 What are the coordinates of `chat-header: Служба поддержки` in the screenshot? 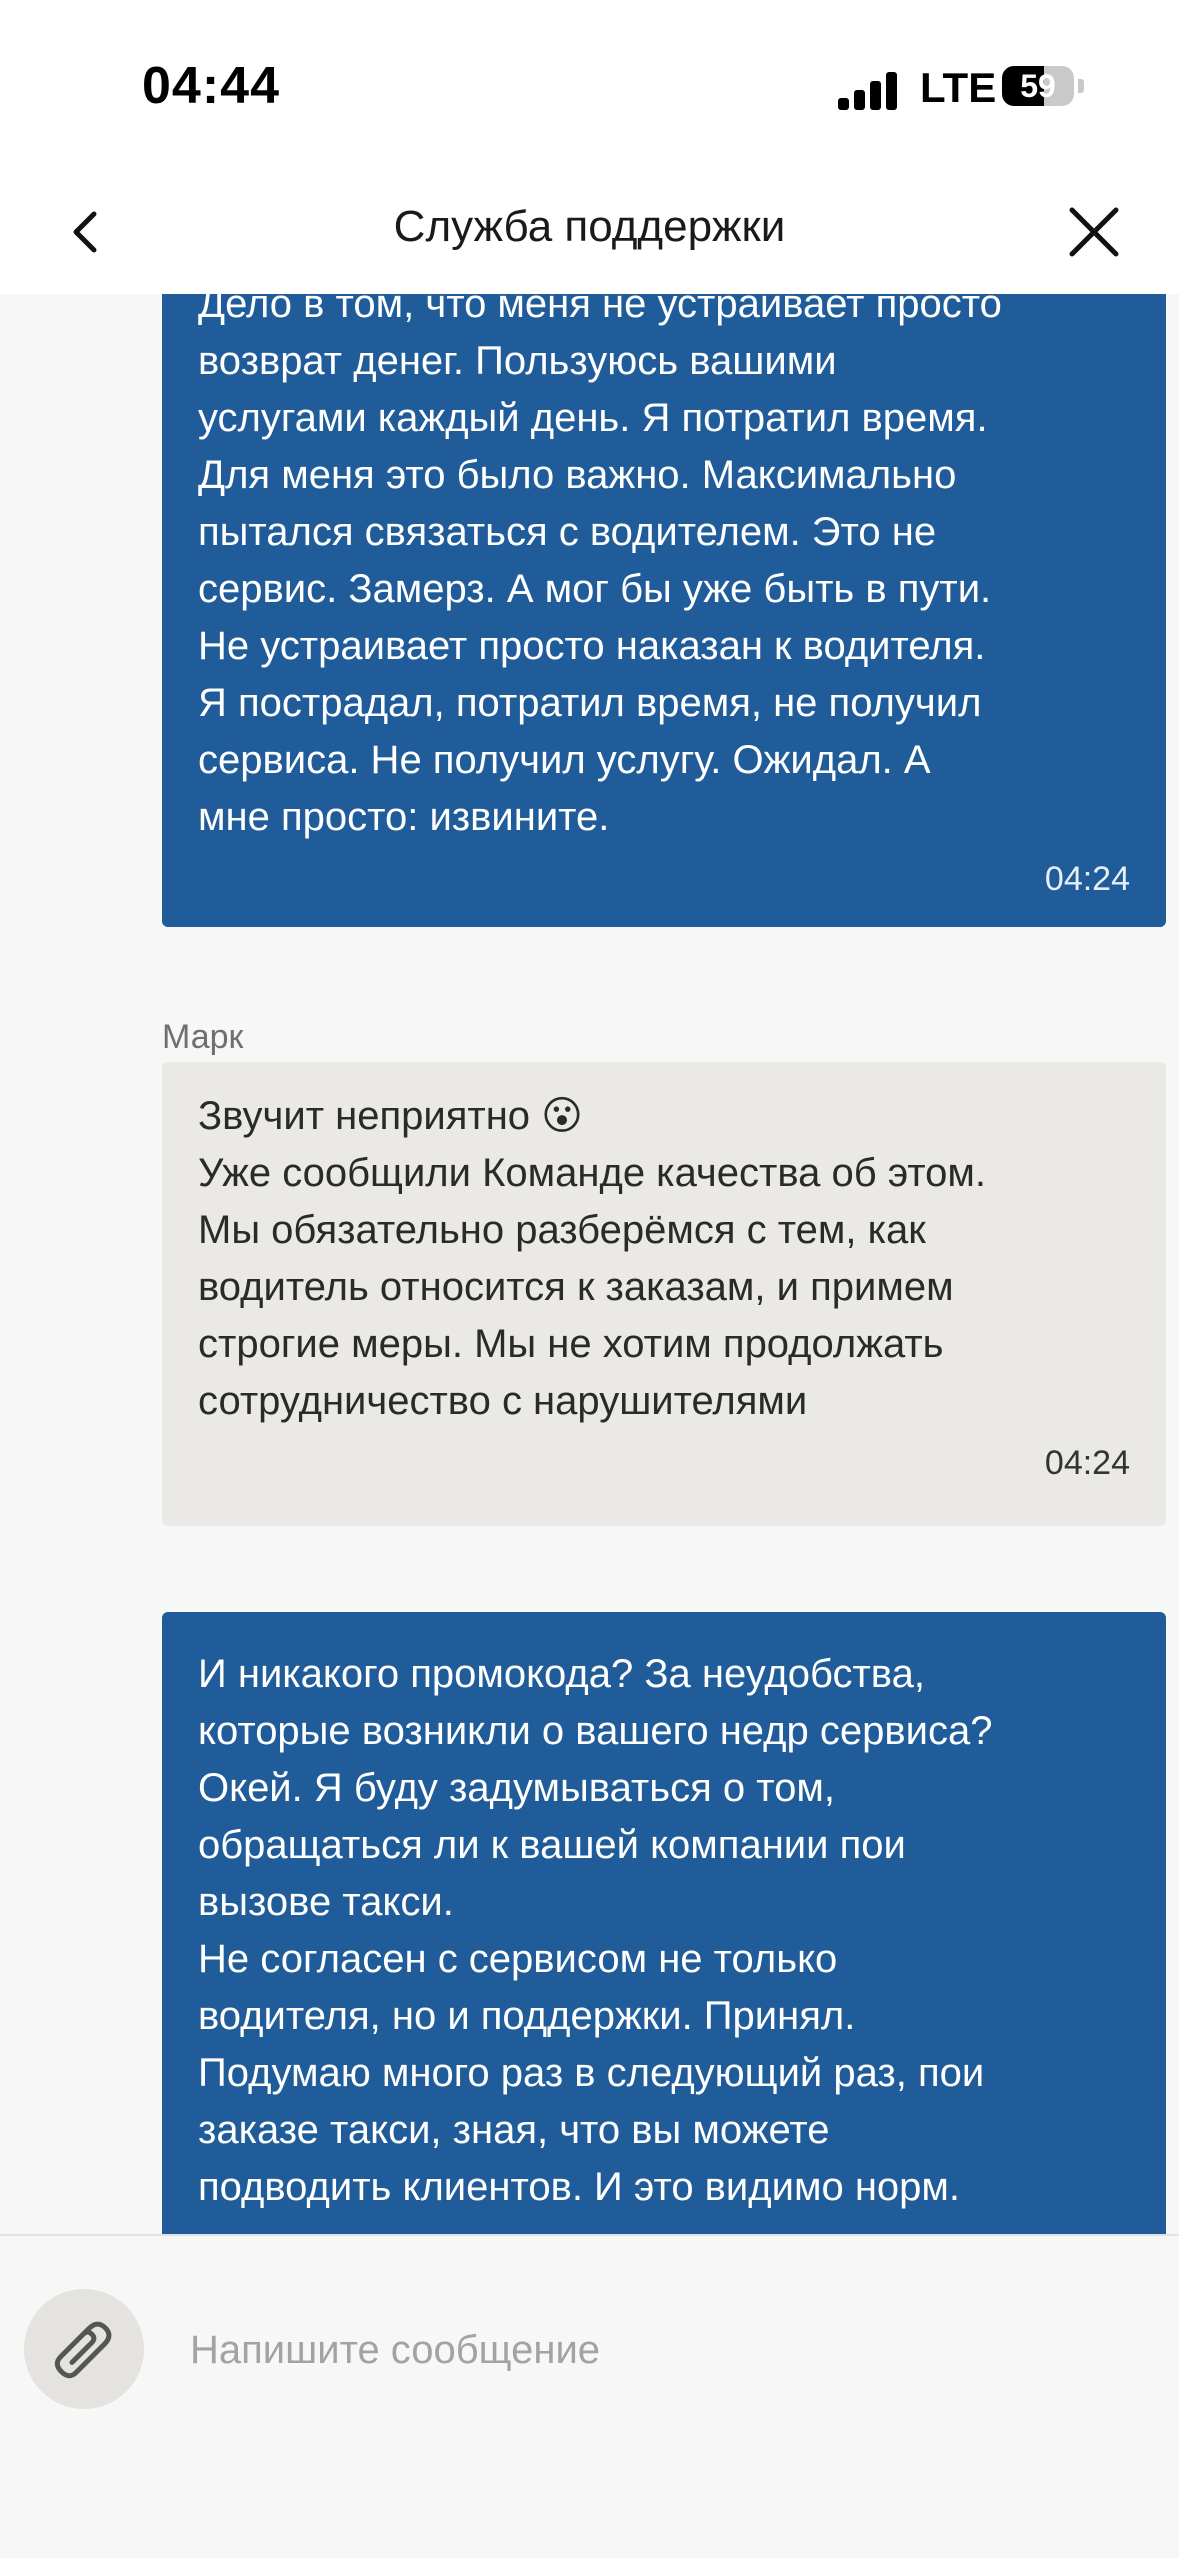 It's located at (589, 232).